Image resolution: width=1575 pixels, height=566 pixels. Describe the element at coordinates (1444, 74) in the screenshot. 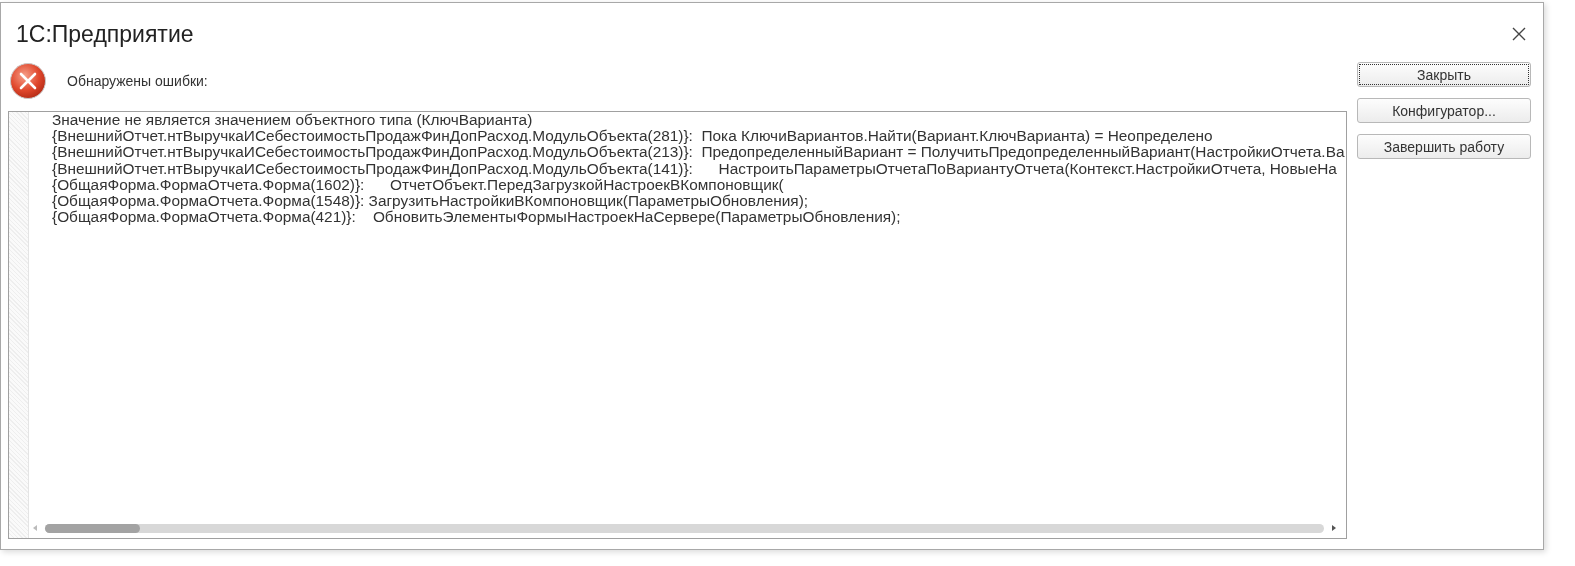

I see `dialog-button: Закрыть` at that location.